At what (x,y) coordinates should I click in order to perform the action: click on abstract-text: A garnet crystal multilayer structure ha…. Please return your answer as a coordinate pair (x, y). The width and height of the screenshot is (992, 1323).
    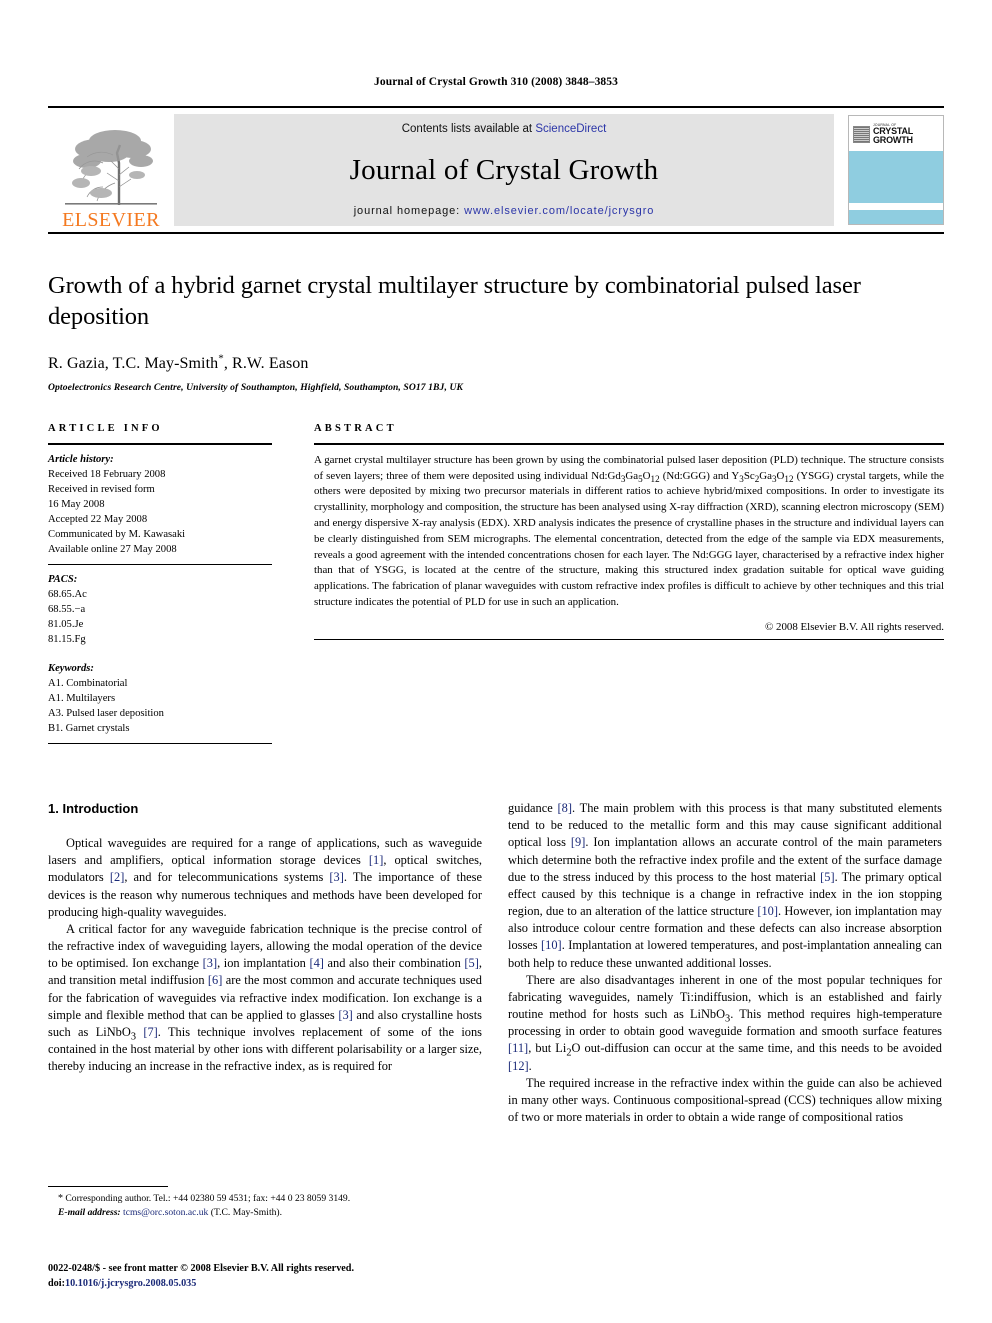
    Looking at the image, I should click on (629, 528).